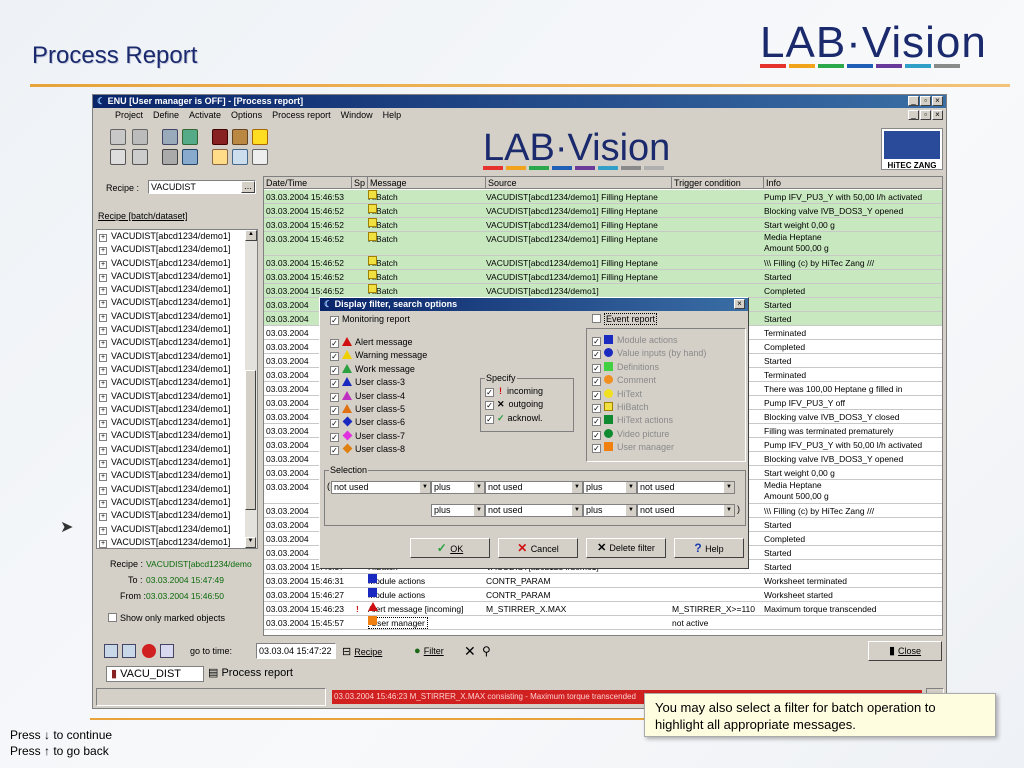  Describe the element at coordinates (129, 115) in the screenshot. I see `menu-project: Project` at that location.